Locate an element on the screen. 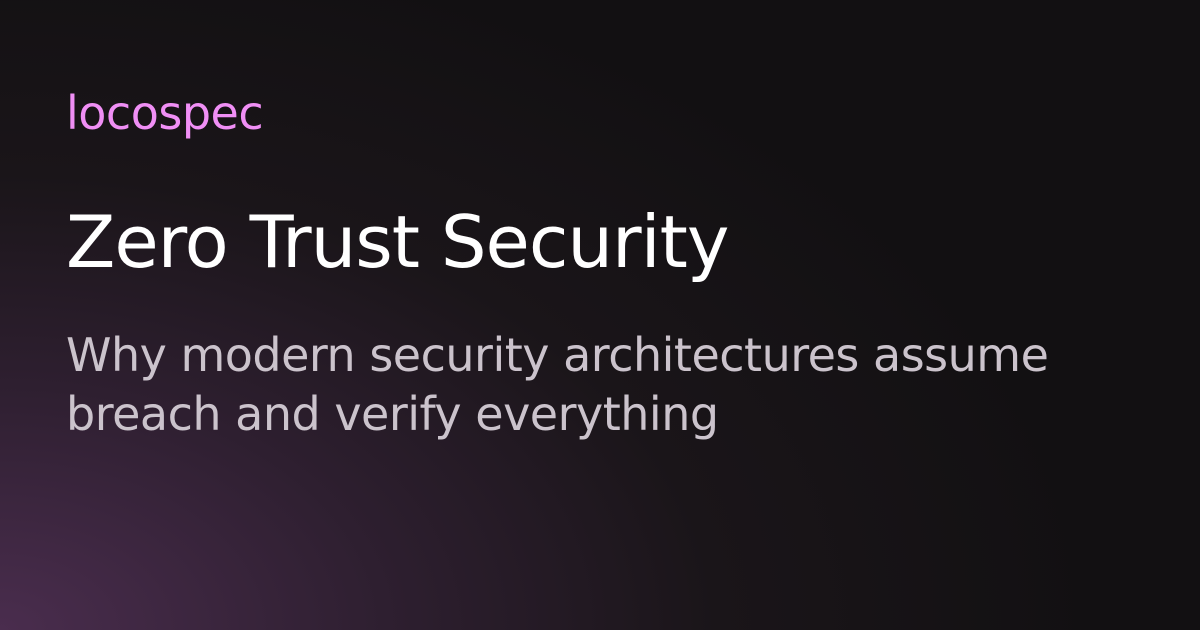  page-title: Zero Trust Security is located at coordinates (398, 242).